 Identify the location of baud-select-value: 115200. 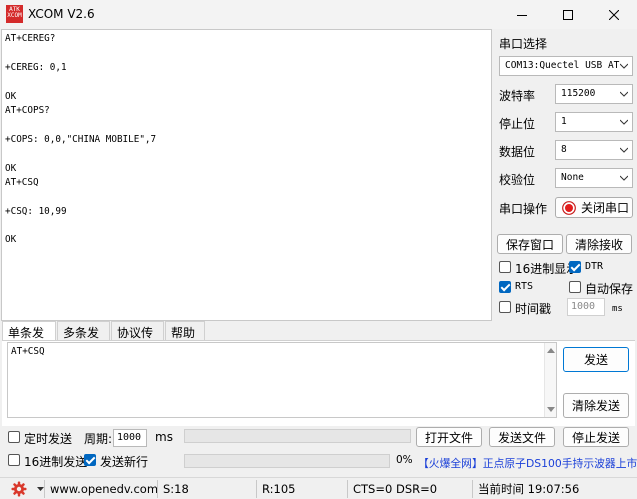
(578, 93).